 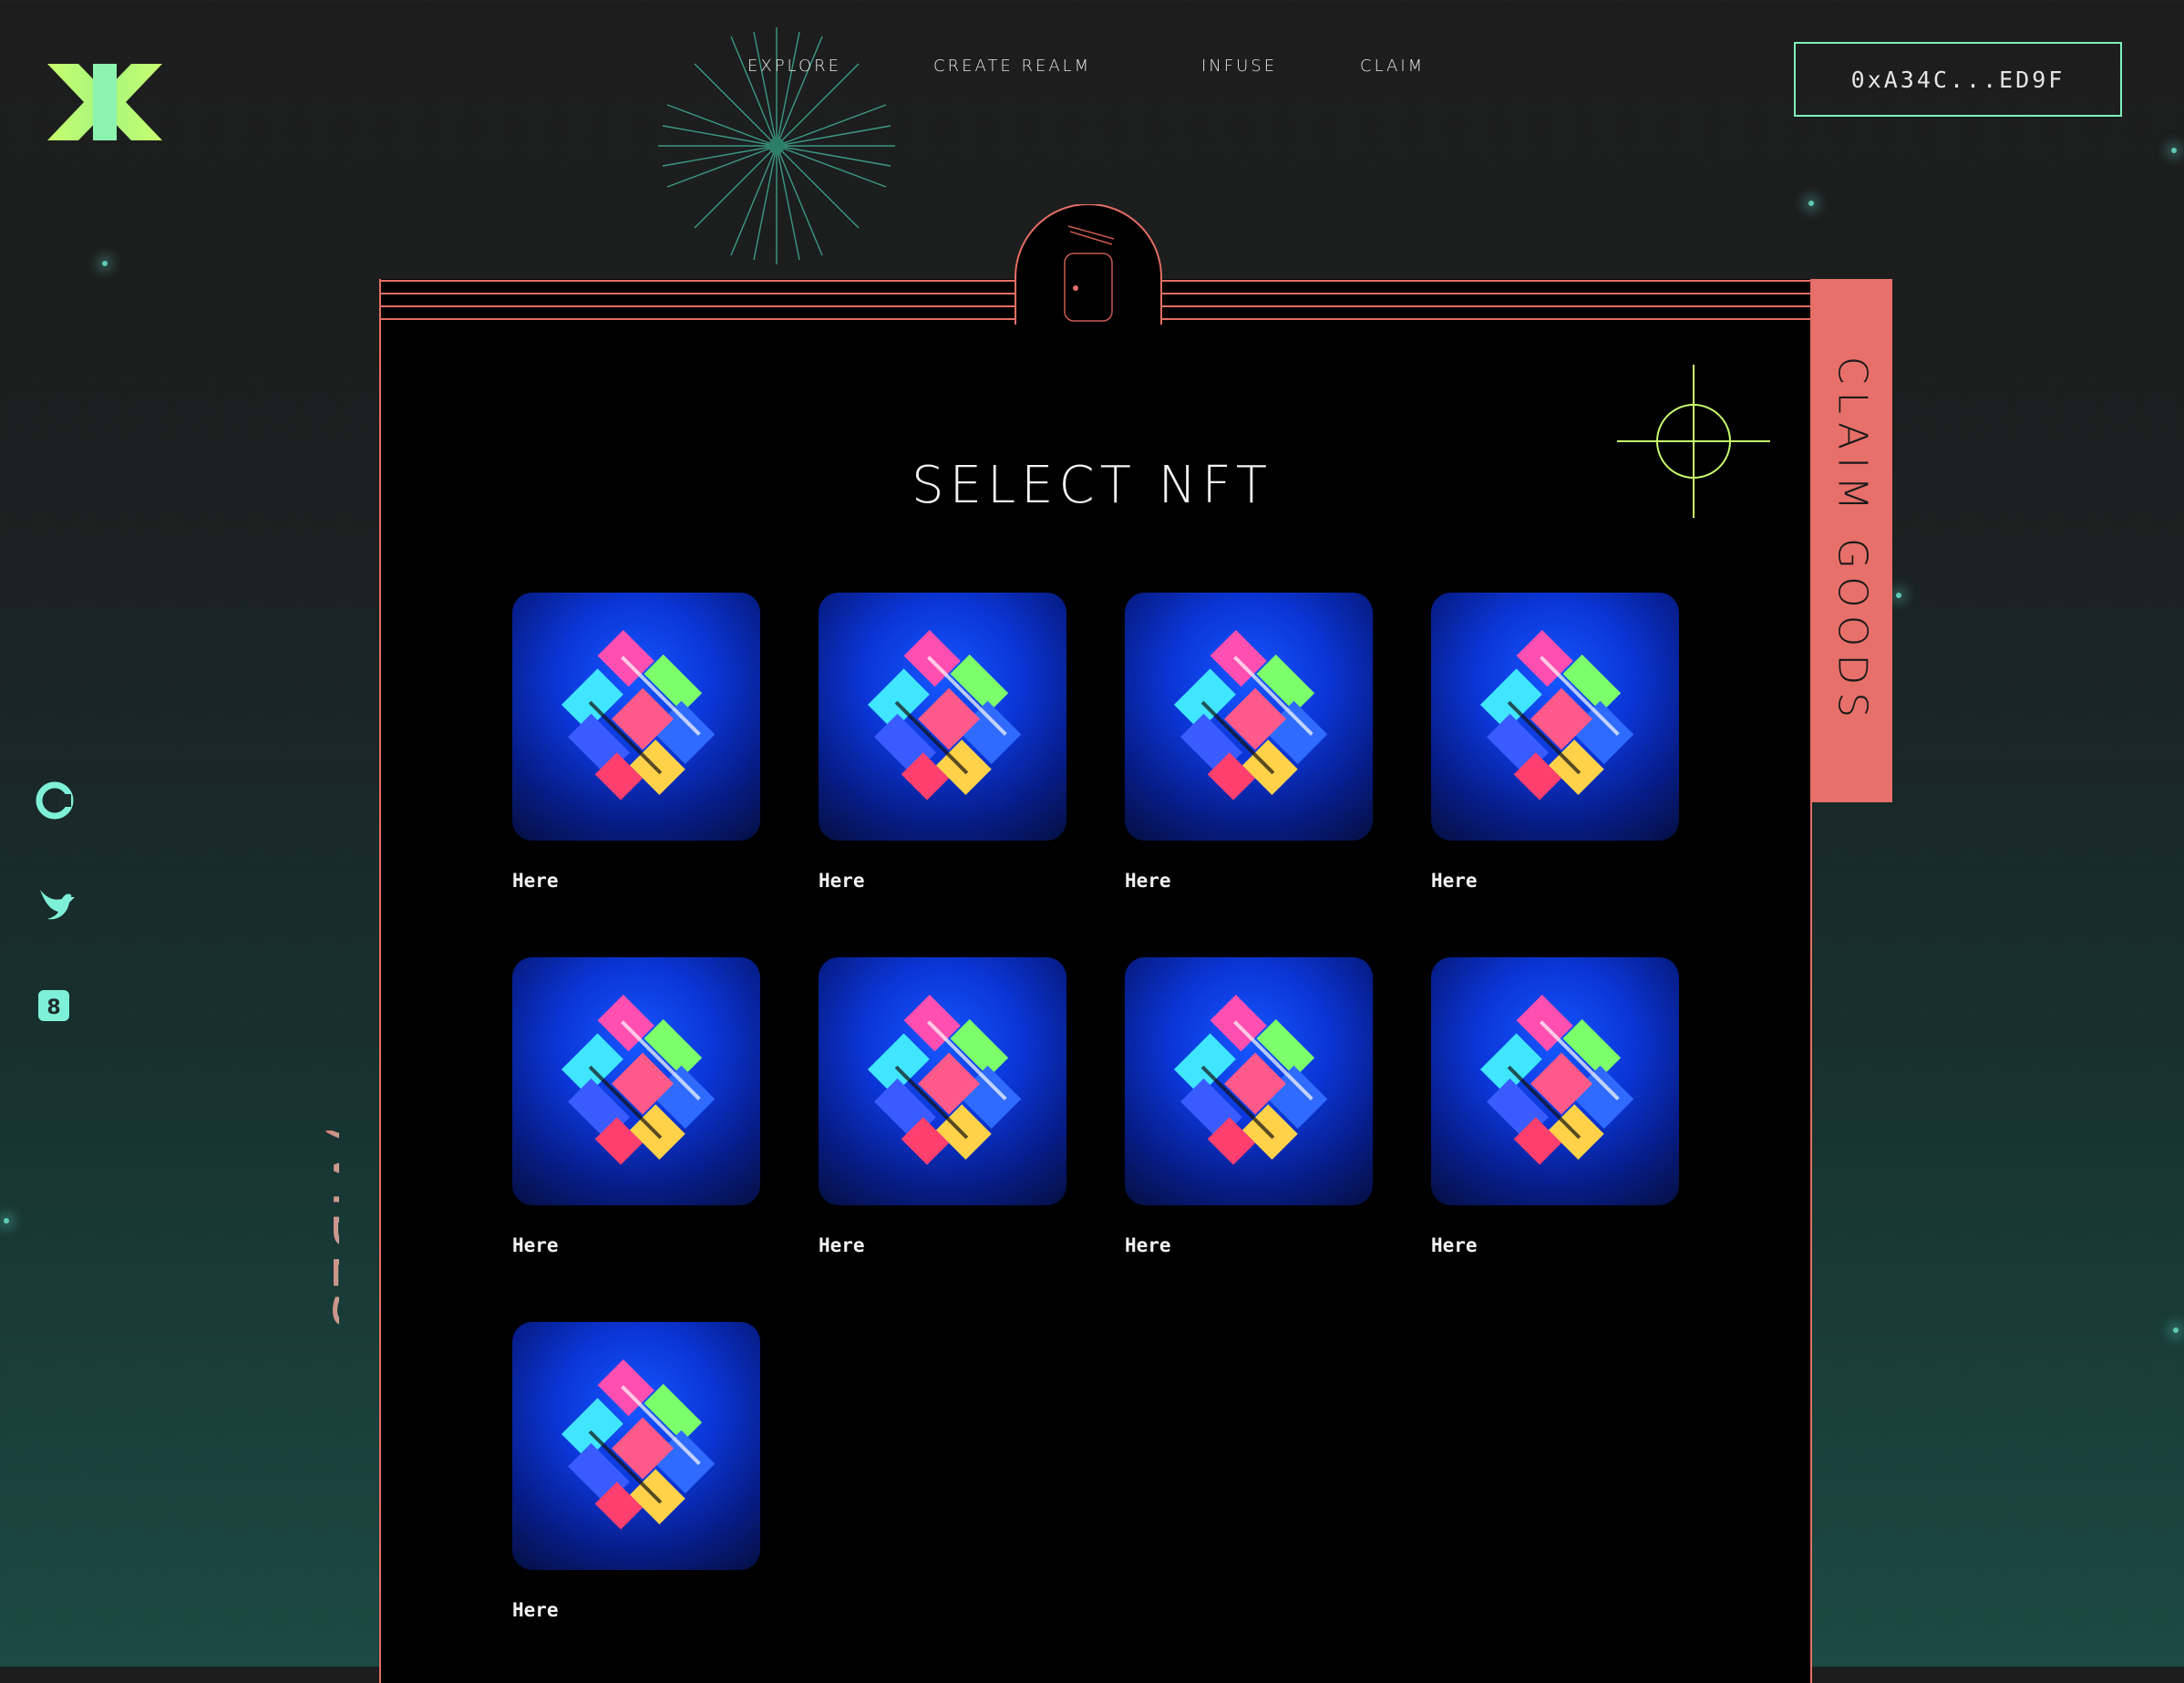 I want to click on twitter-bird-icon, so click(x=55, y=903).